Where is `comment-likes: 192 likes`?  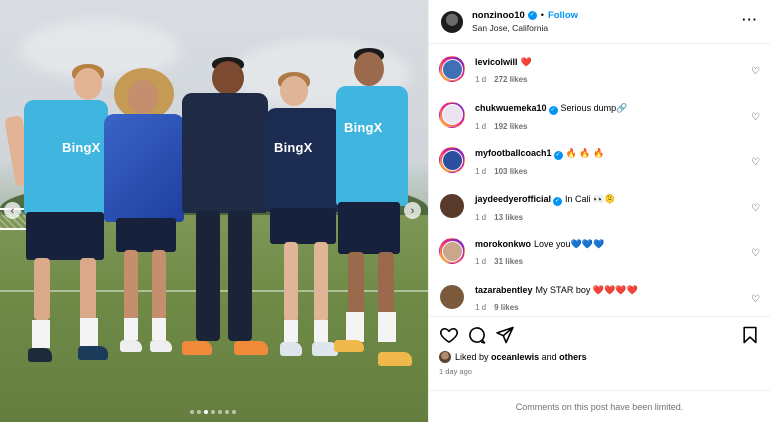
comment-likes: 192 likes is located at coordinates (510, 126).